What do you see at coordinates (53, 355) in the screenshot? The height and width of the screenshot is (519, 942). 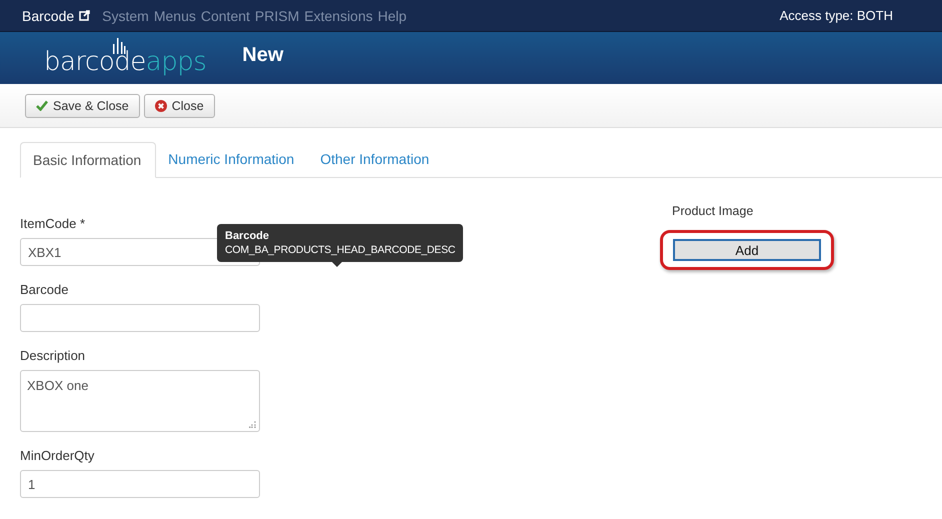 I see `field-label: Description` at bounding box center [53, 355].